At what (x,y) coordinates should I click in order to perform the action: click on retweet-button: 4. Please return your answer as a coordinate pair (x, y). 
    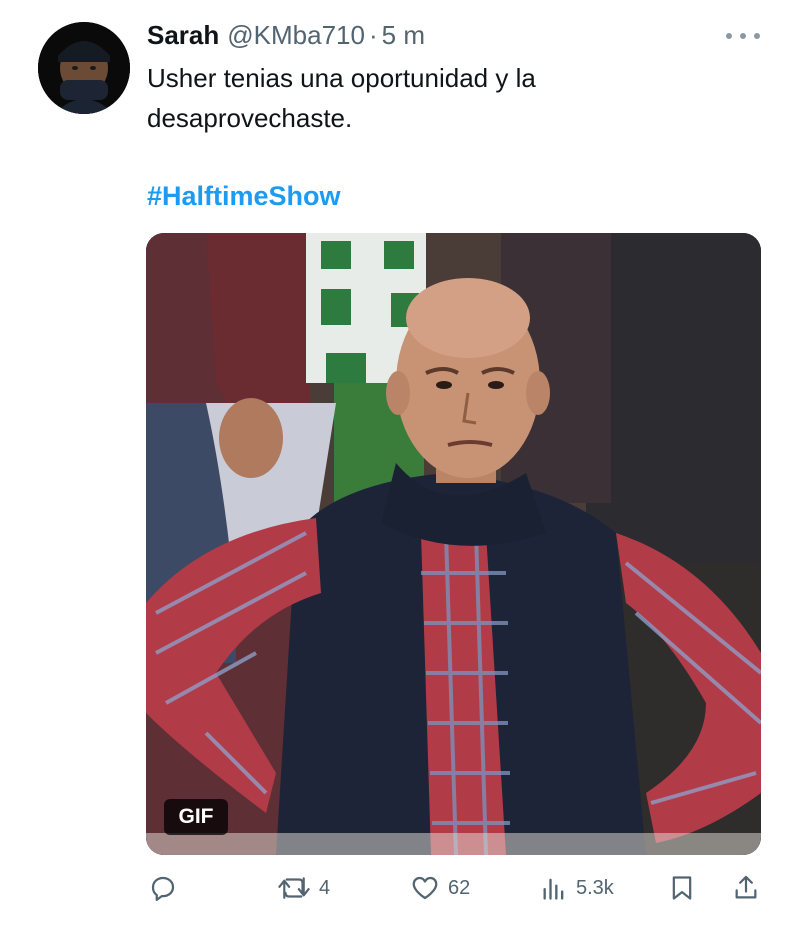
    Looking at the image, I should click on (303, 888).